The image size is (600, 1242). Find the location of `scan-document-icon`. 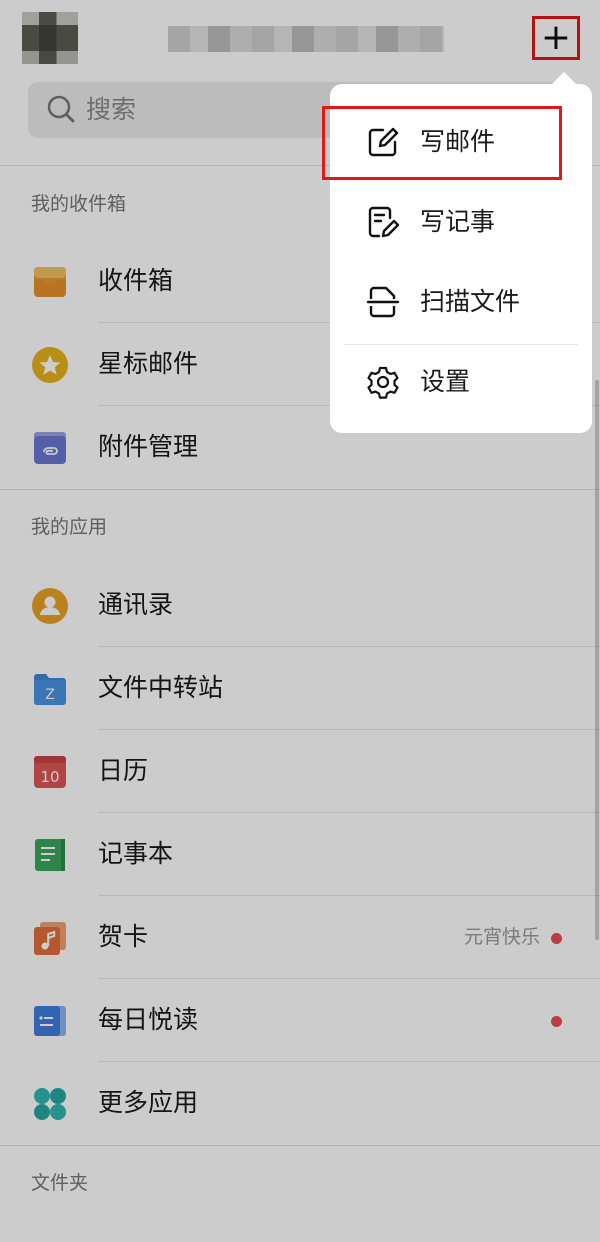

scan-document-icon is located at coordinates (383, 302).